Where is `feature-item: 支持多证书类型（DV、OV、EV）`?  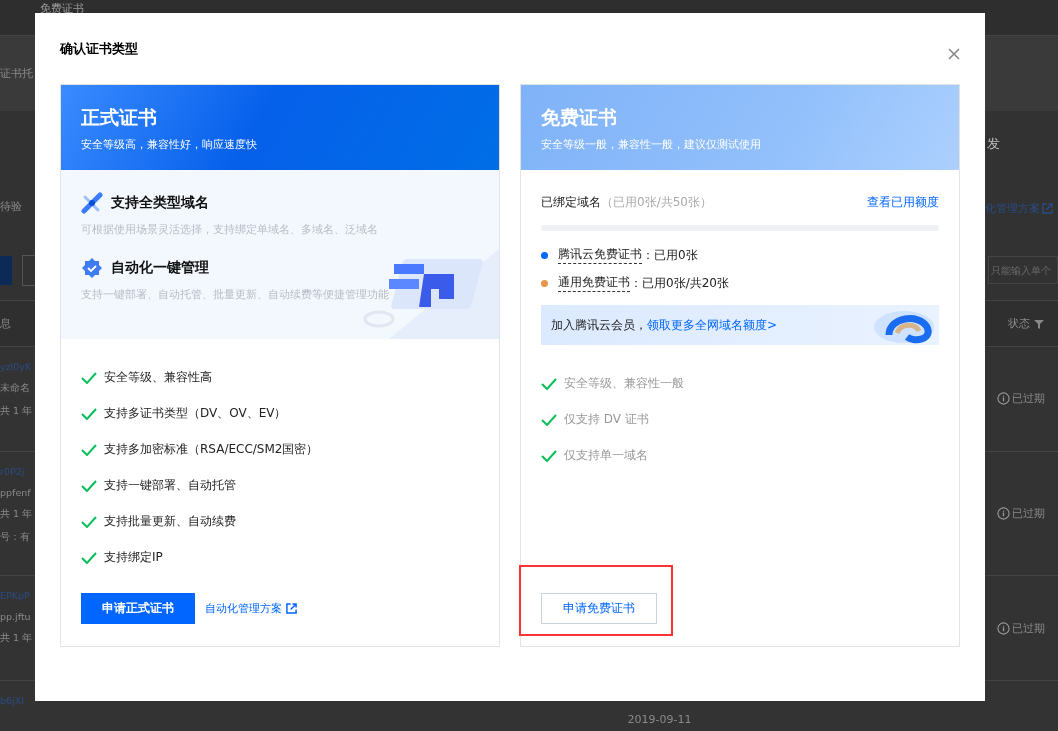
feature-item: 支持多证书类型（DV、OV、EV） is located at coordinates (195, 413).